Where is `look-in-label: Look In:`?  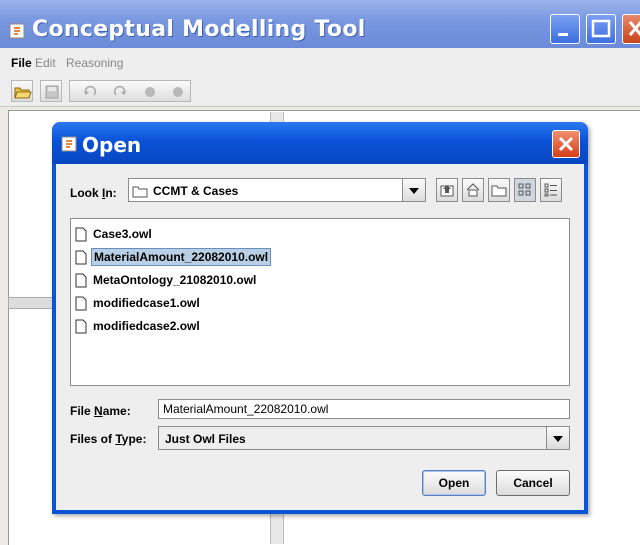 look-in-label: Look In: is located at coordinates (93, 193).